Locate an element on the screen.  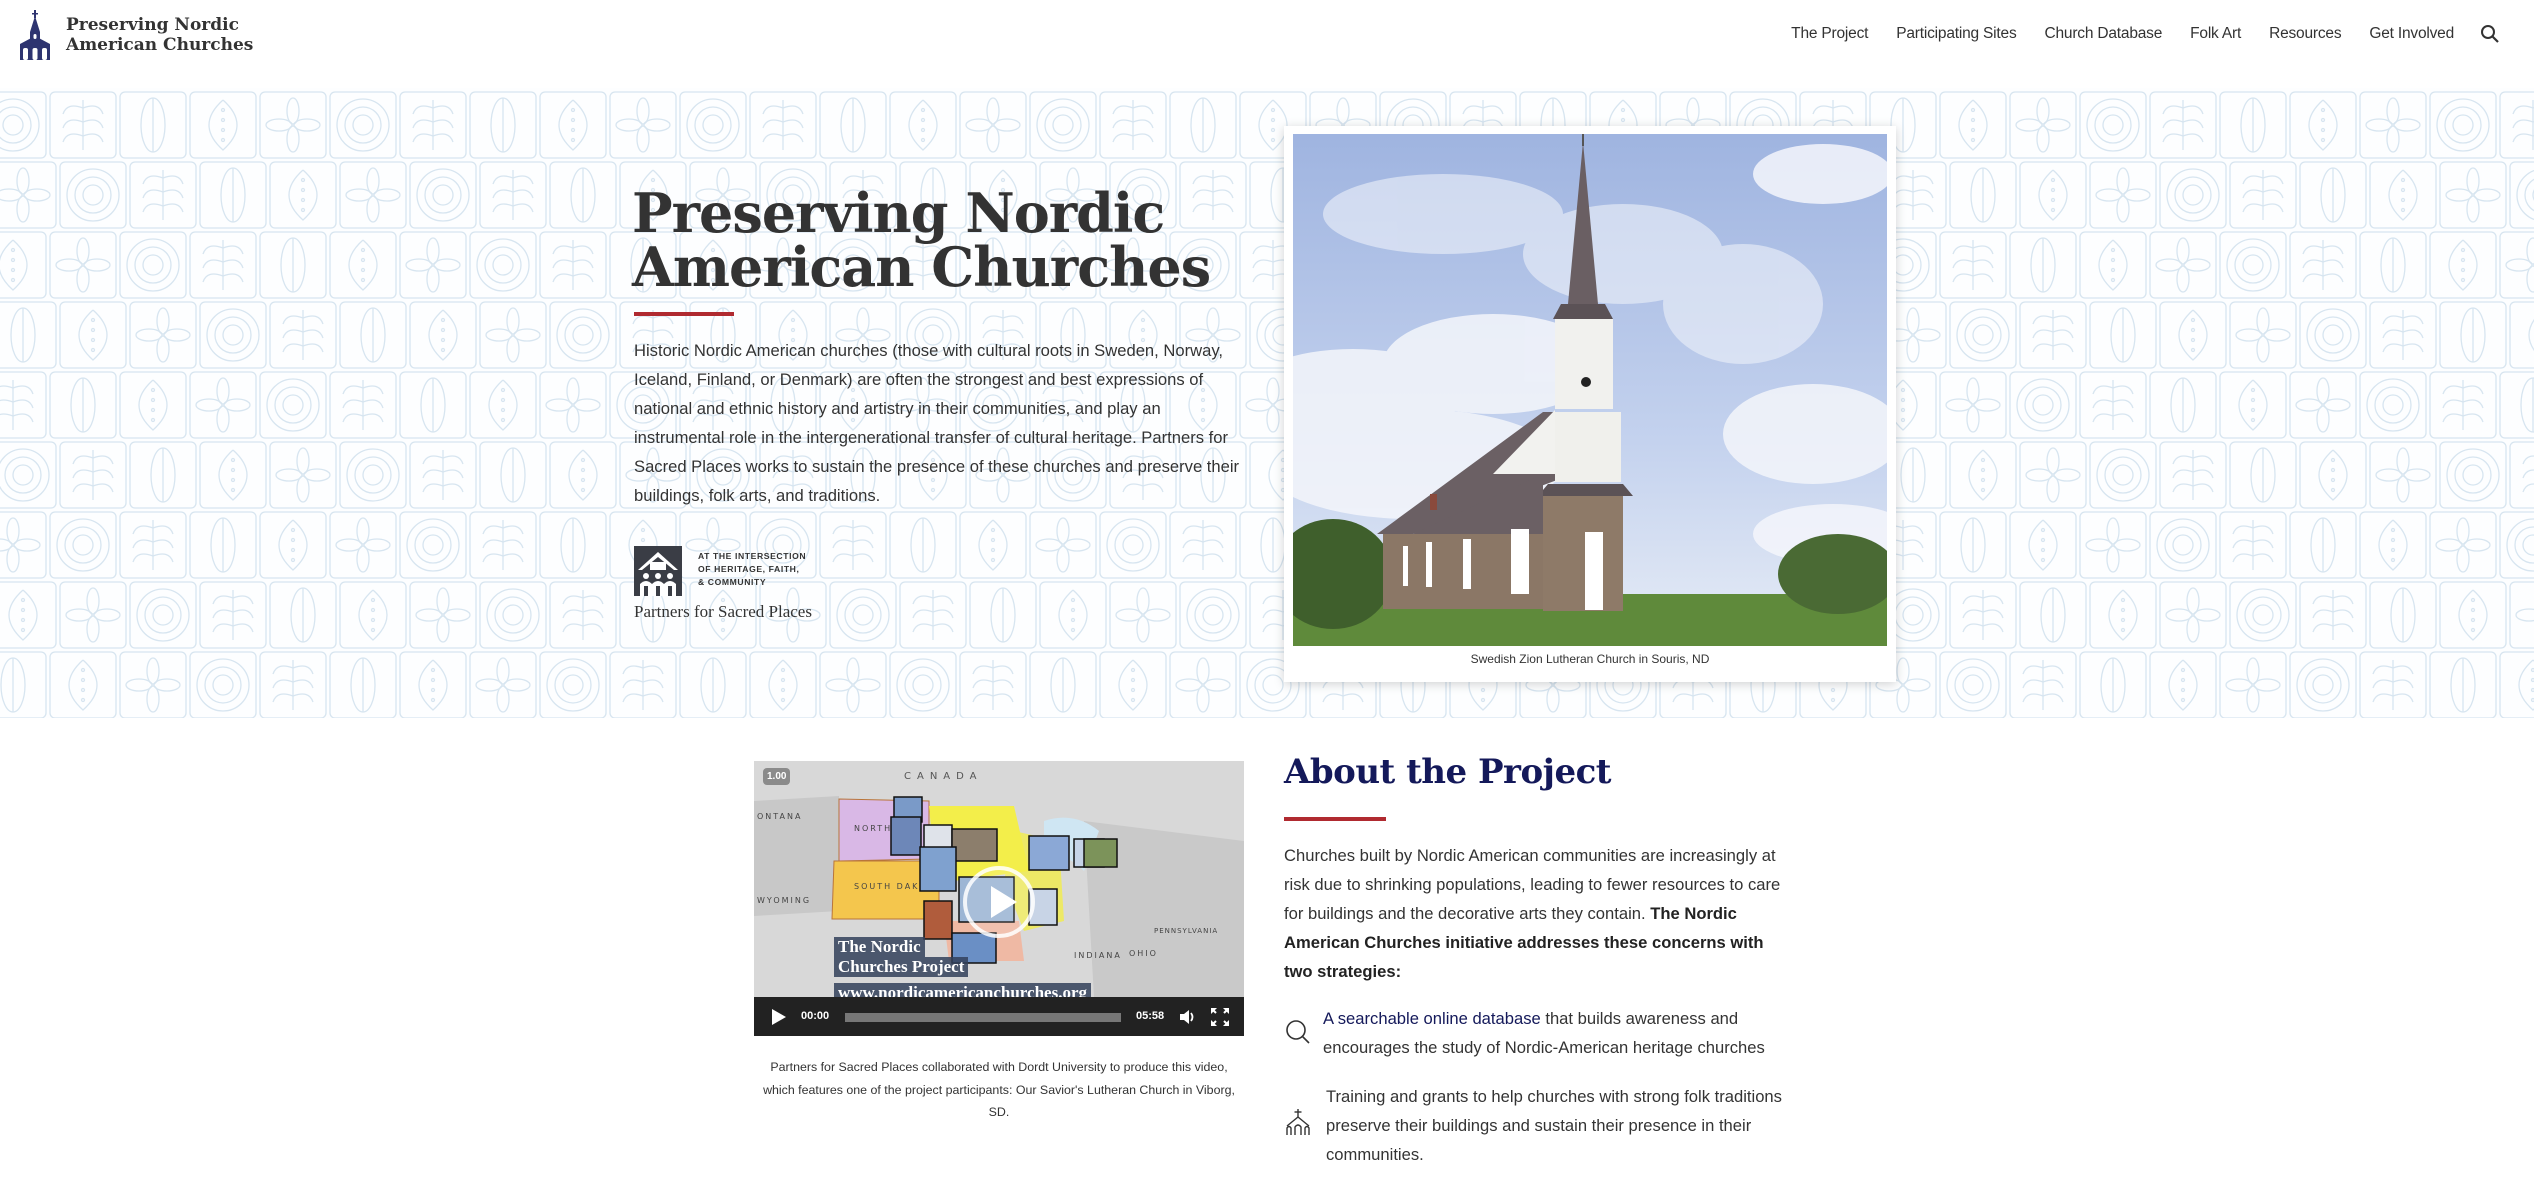
play-icon is located at coordinates (779, 1017).